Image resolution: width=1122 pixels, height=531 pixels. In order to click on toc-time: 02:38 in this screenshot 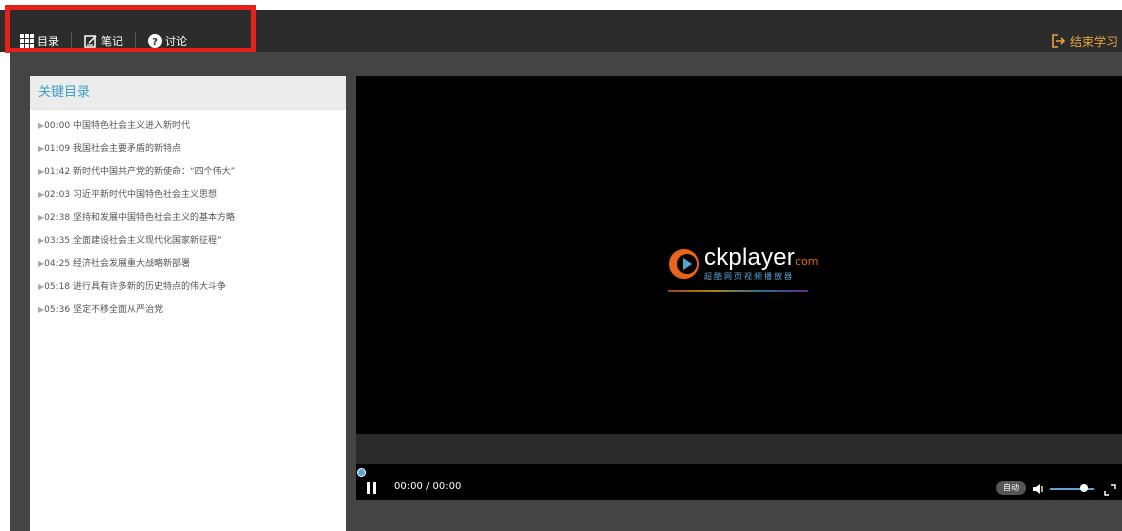, I will do `click(57, 218)`.